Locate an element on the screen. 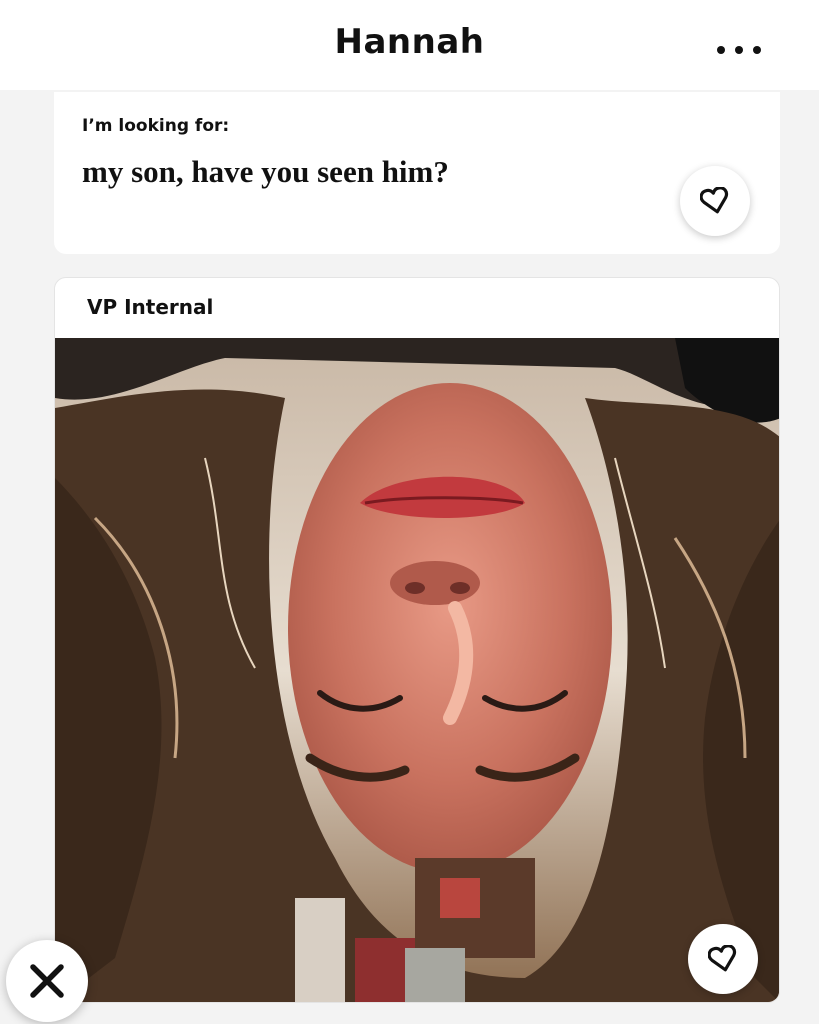  close-x-icon is located at coordinates (47, 981).